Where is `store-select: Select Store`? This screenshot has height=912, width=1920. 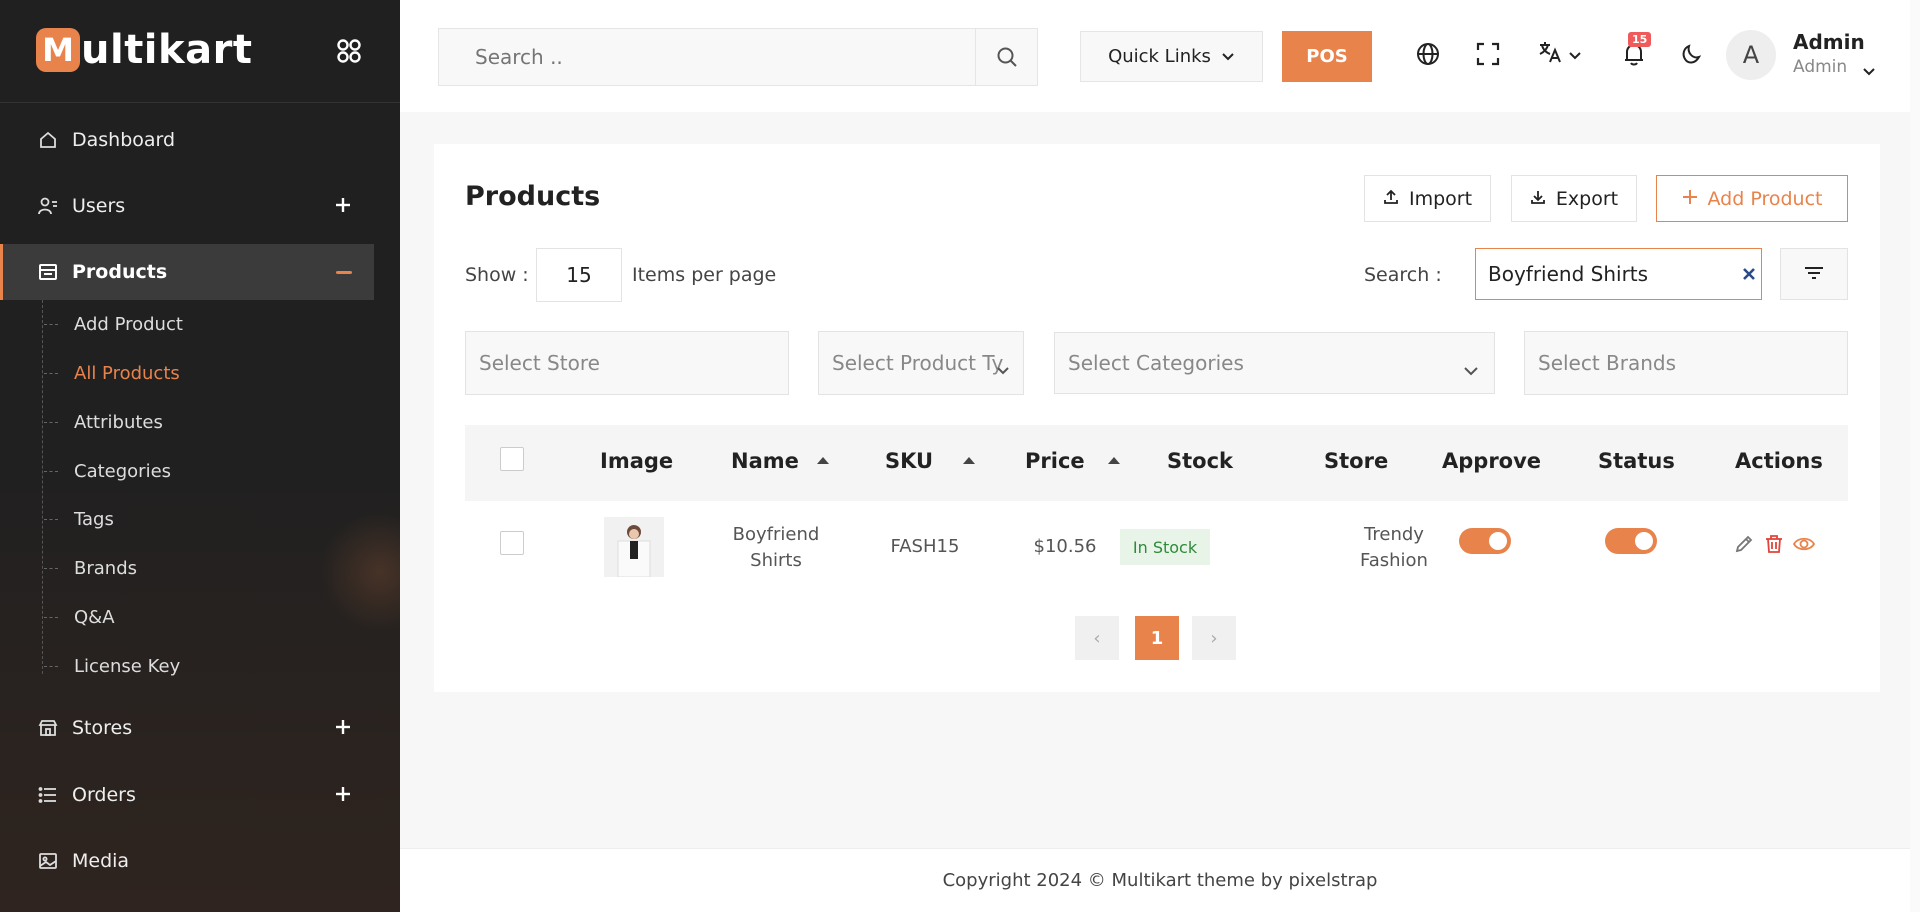 store-select: Select Store is located at coordinates (627, 363).